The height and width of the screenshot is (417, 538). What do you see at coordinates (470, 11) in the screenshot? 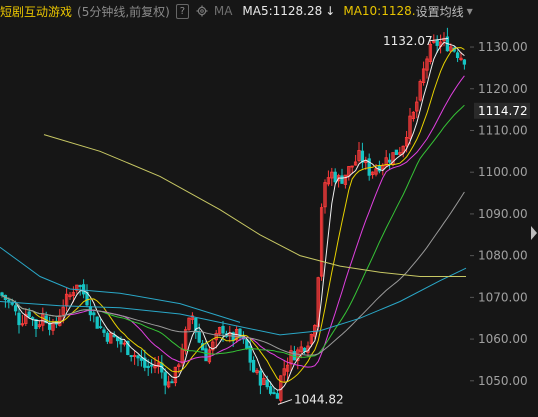
I see `chevron-down-icon: ▼` at bounding box center [470, 11].